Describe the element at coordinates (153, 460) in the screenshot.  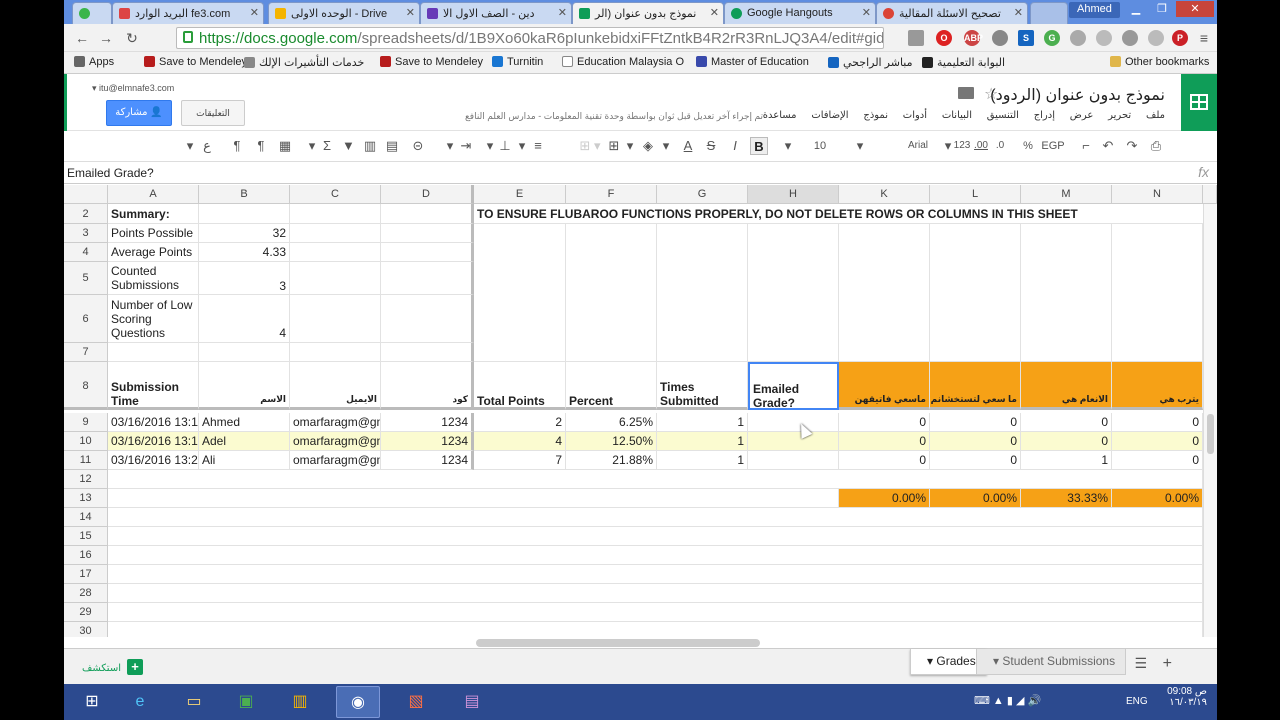
I see `cell-a11: 03/16/2016 13:22` at that location.